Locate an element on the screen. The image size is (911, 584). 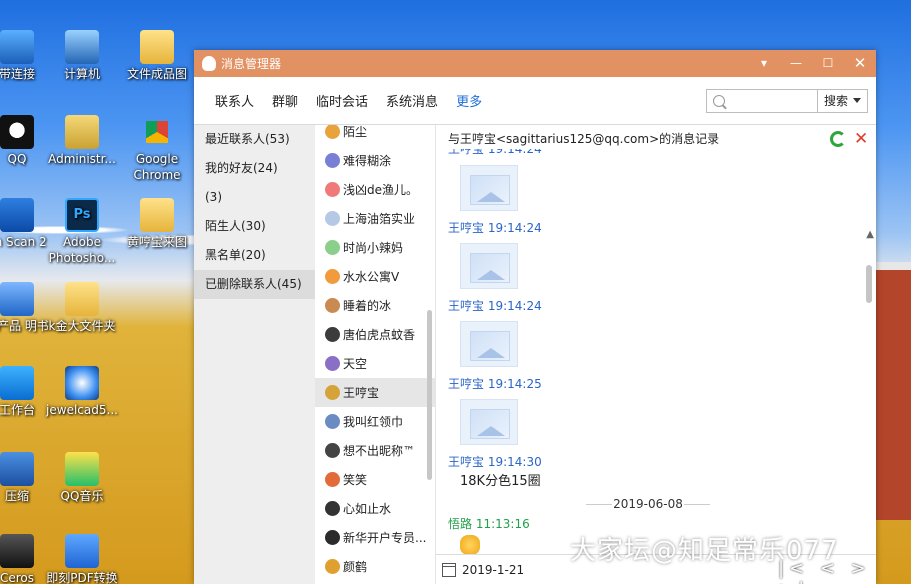
user-folder-icon is located at coordinates (82, 132).